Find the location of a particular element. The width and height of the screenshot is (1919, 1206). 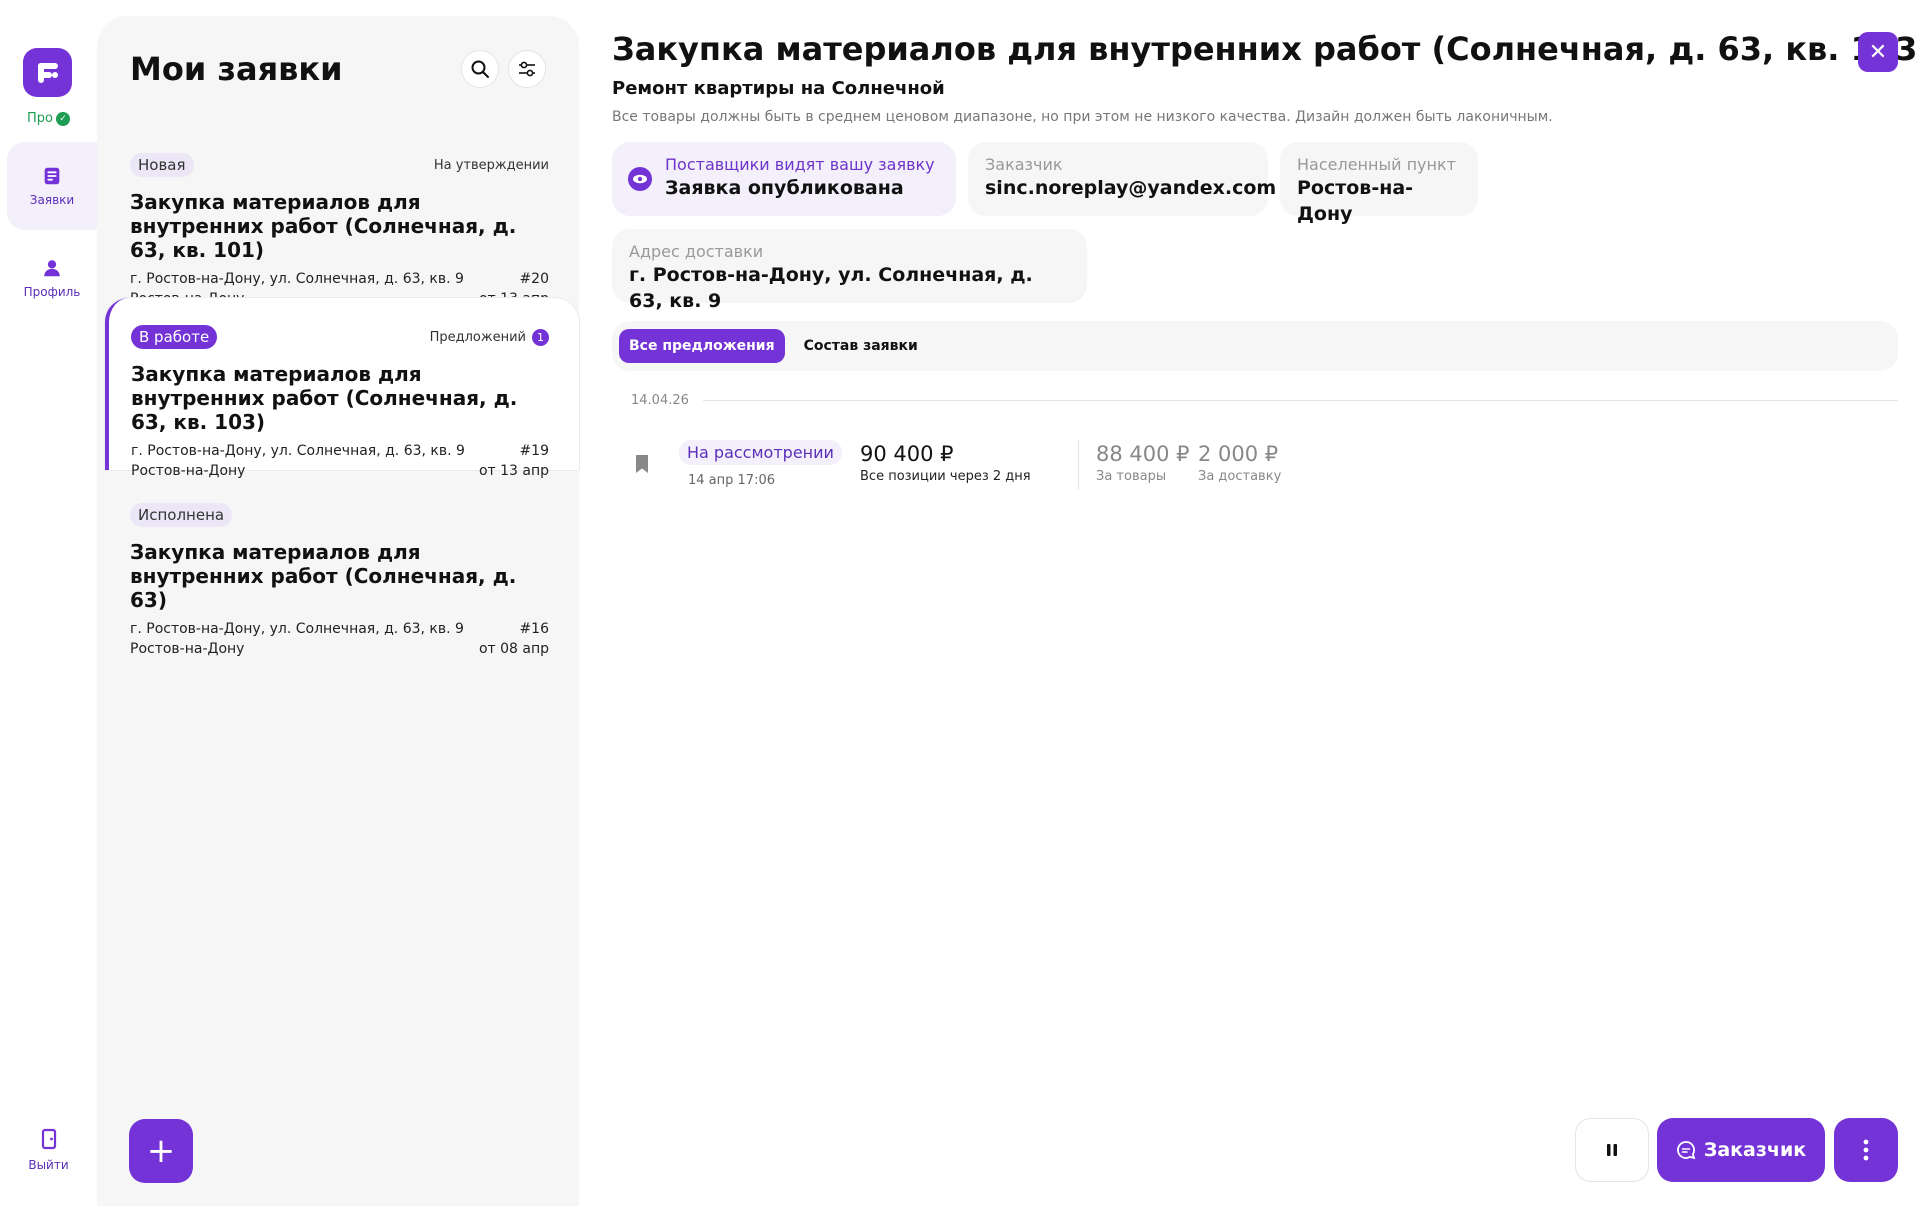

user-icon is located at coordinates (52, 268).